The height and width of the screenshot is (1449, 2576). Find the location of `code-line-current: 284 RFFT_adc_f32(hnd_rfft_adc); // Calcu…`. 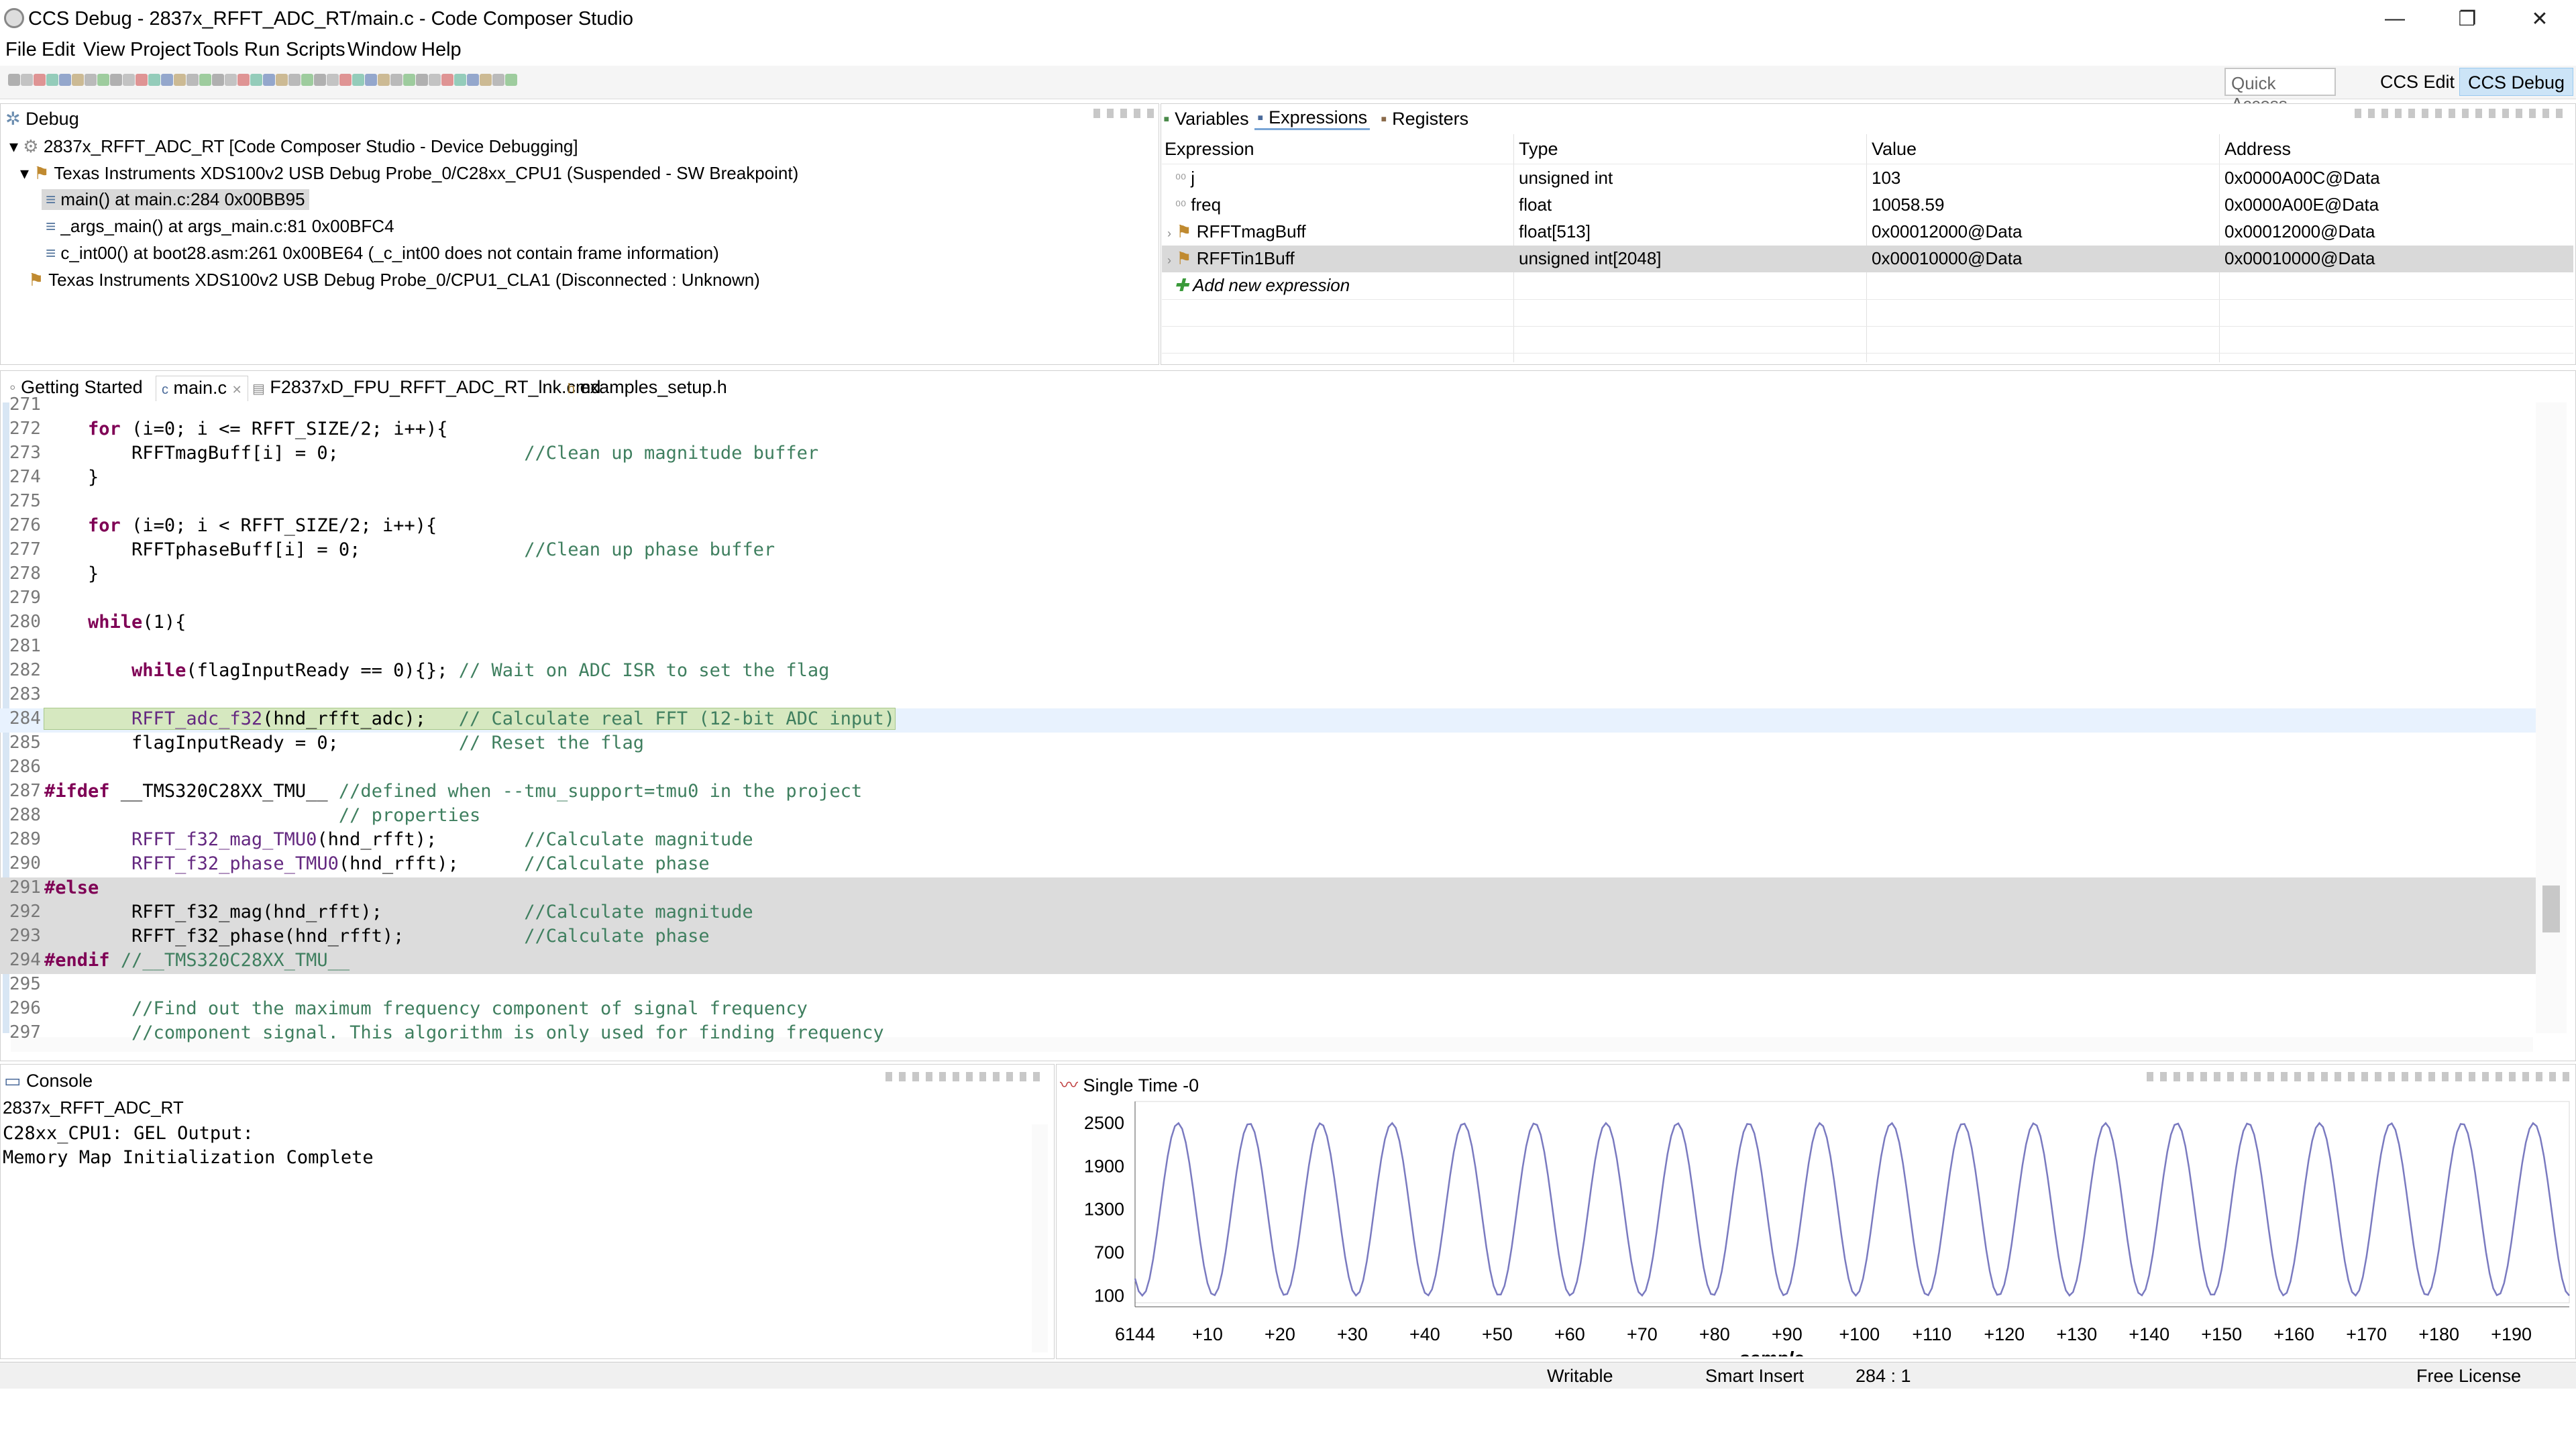

code-line-current: 284 RFFT_adc_f32(hnd_rfft_adc); // Calcu… is located at coordinates (1268, 720).